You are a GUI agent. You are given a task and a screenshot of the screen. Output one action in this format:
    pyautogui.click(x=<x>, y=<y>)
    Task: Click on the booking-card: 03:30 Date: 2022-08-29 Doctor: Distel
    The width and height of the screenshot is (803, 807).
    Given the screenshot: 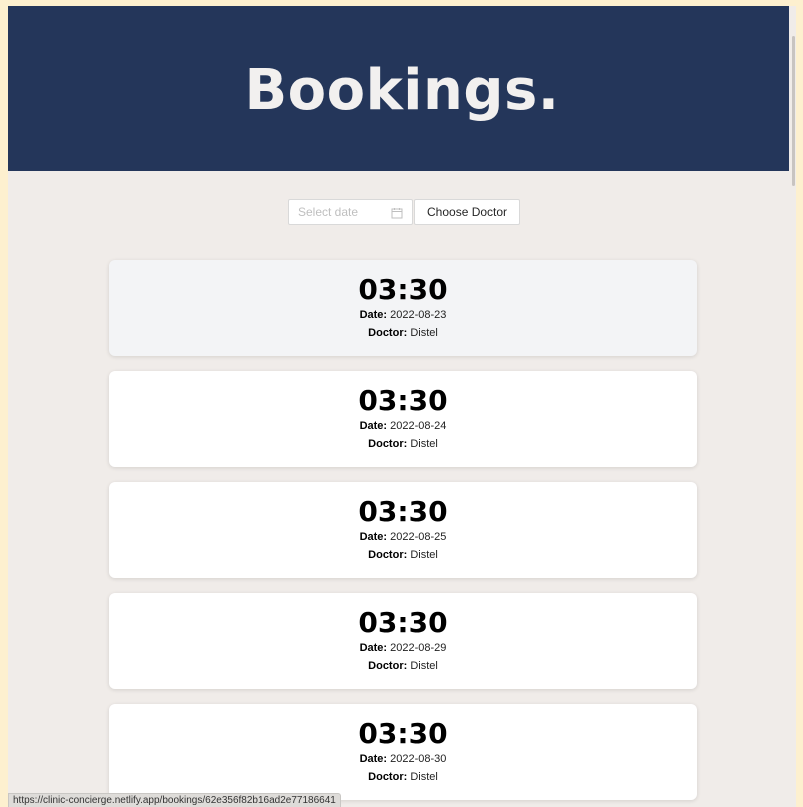 What is the action you would take?
    pyautogui.click(x=403, y=641)
    